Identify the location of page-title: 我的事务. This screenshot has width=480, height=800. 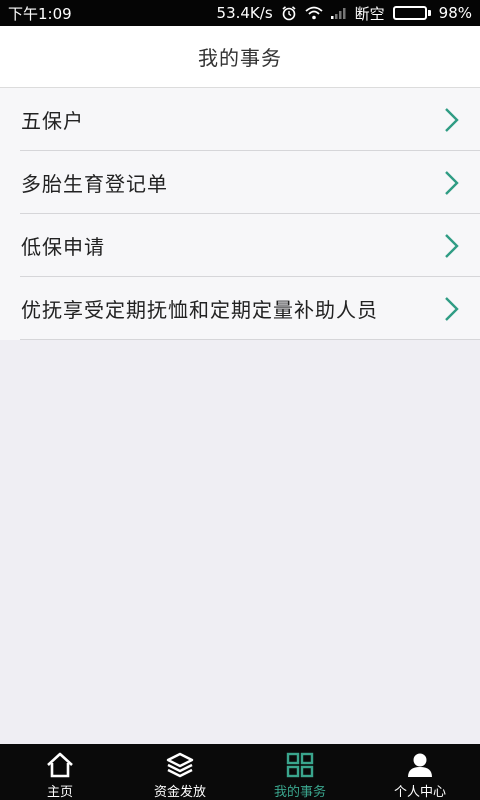
(240, 58).